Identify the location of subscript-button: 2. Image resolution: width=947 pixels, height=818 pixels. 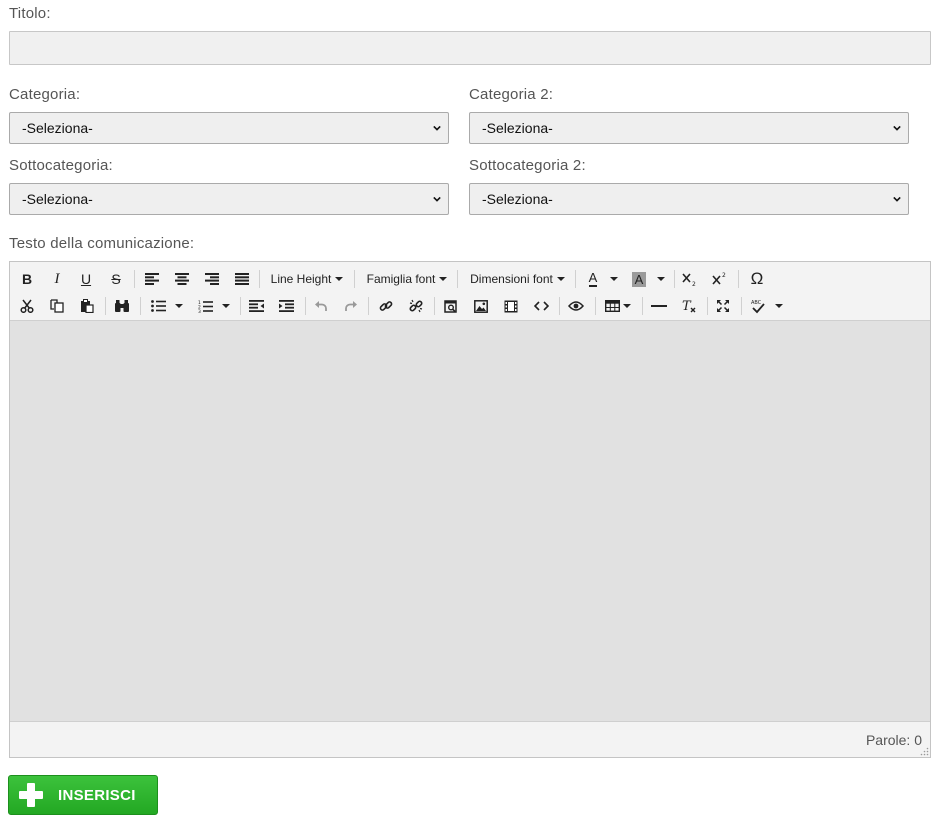
(690, 279).